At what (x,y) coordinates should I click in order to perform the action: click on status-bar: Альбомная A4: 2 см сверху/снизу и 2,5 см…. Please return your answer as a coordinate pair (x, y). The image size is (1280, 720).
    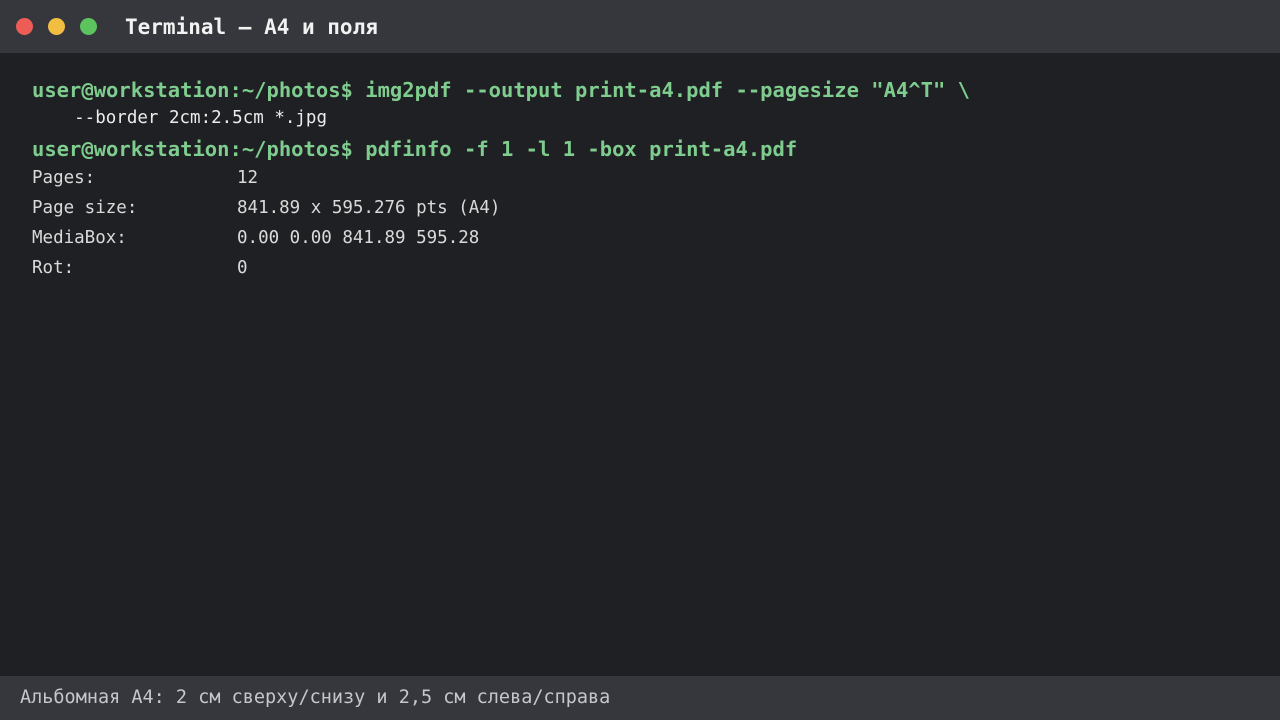
    Looking at the image, I should click on (640, 698).